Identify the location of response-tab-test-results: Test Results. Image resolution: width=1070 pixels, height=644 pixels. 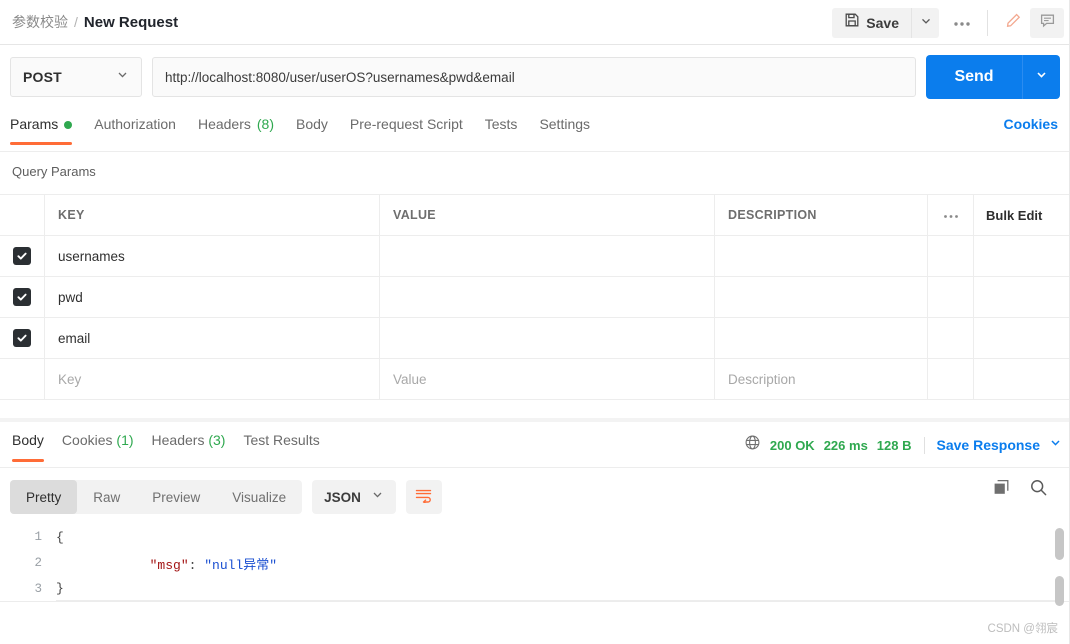
(284, 448).